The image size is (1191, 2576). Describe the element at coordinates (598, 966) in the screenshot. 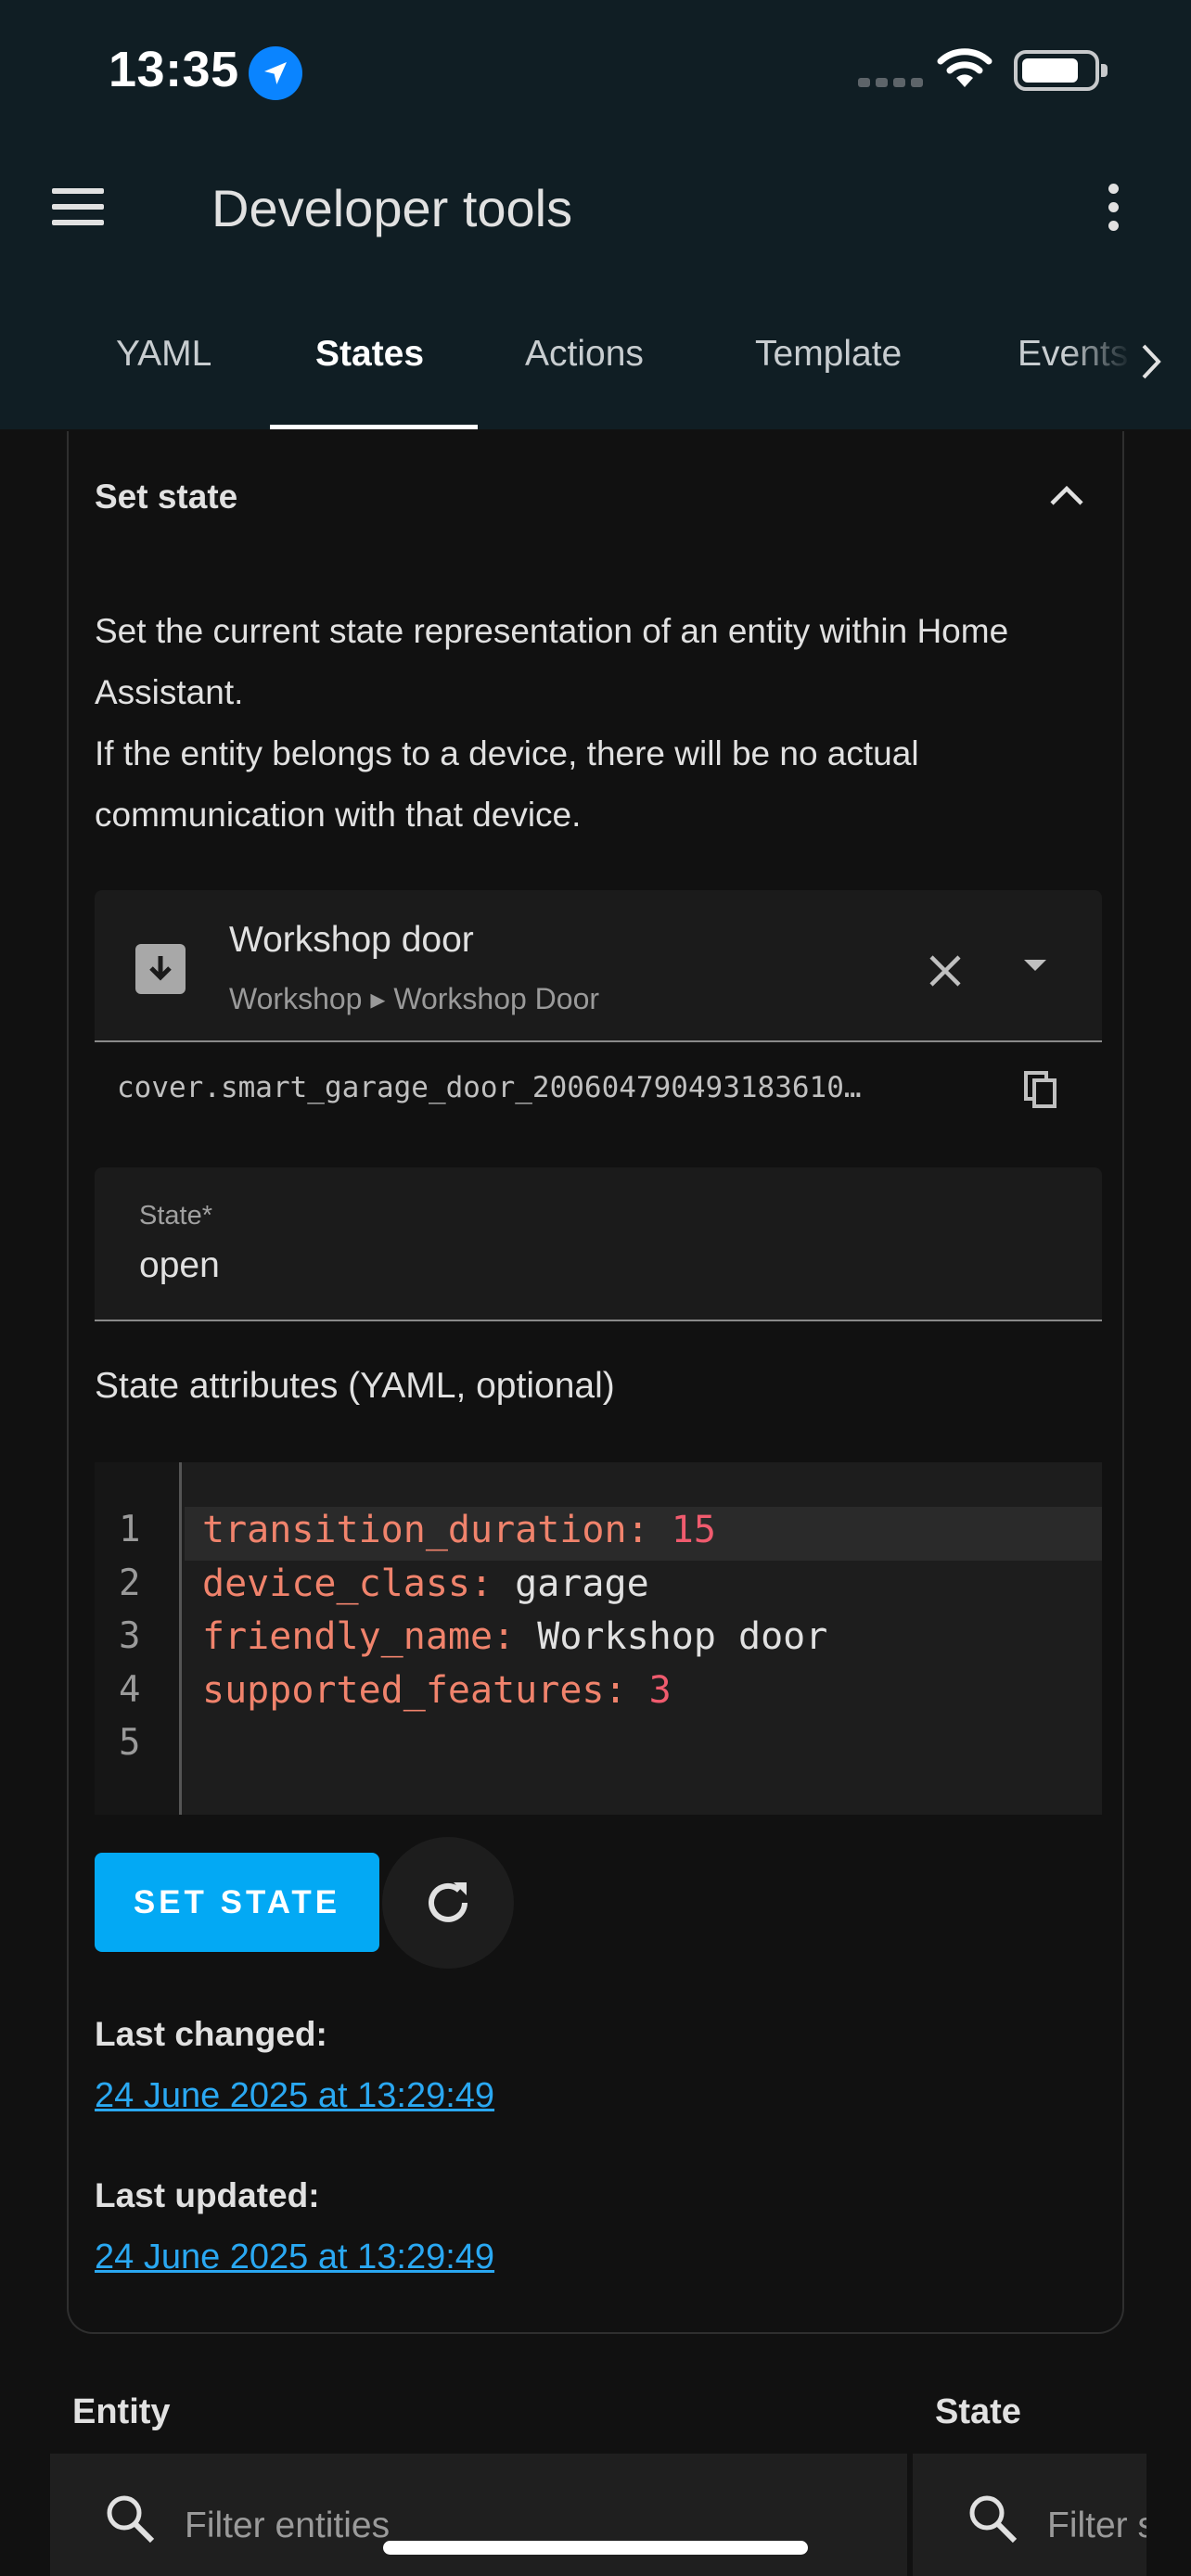

I see `entity-picker: Workshop door Workshop ▸ Workshop Door` at that location.